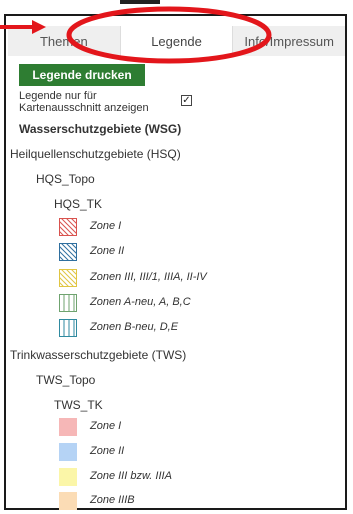 This screenshot has width=353, height=514. Describe the element at coordinates (186, 100) in the screenshot. I see `map-extent-checkbox: ✓` at that location.